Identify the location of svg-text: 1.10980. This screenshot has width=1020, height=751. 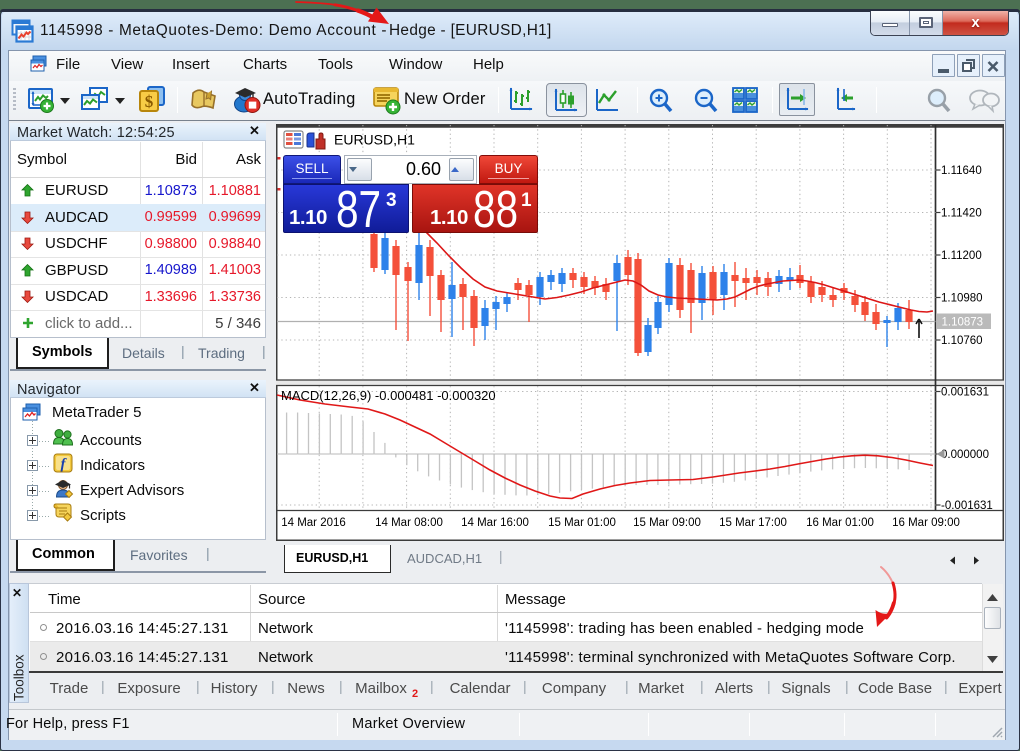
(962, 299).